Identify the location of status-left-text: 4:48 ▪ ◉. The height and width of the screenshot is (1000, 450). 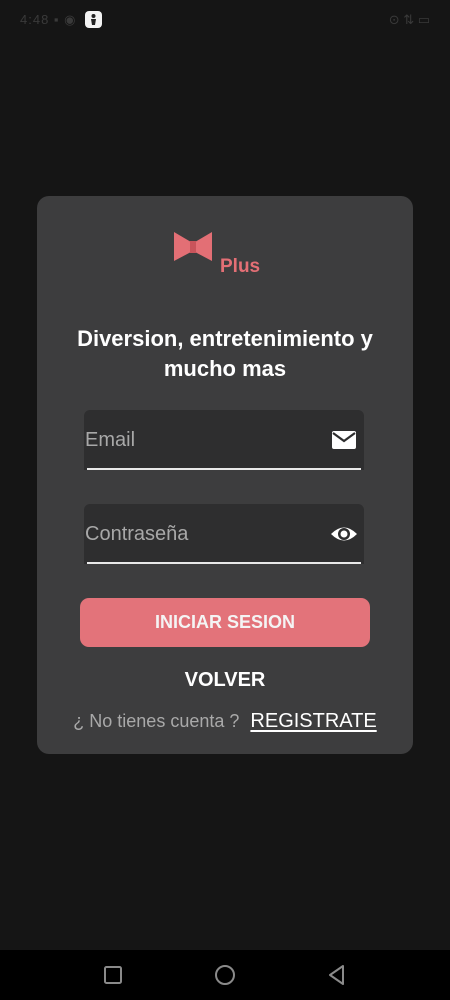
(48, 19).